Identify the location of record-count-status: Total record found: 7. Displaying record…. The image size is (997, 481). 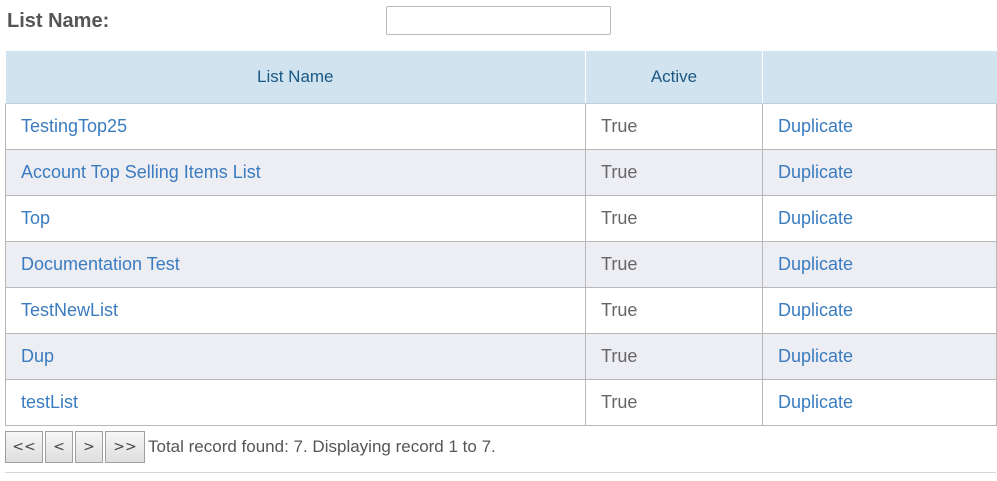
(322, 446).